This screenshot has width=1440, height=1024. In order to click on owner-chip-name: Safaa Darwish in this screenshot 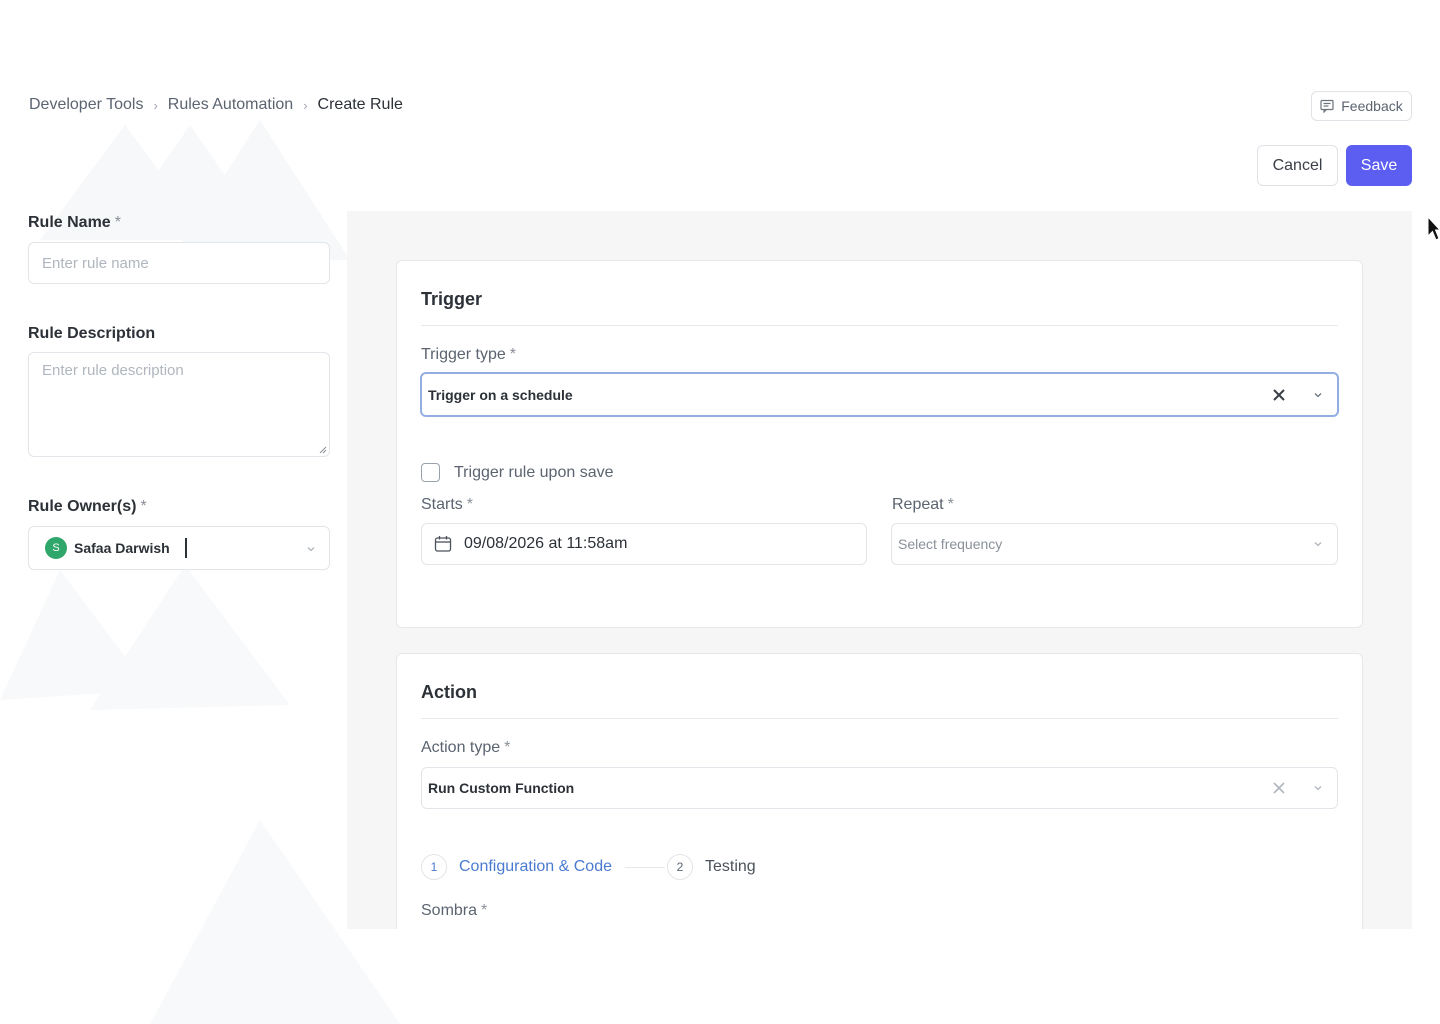, I will do `click(122, 548)`.